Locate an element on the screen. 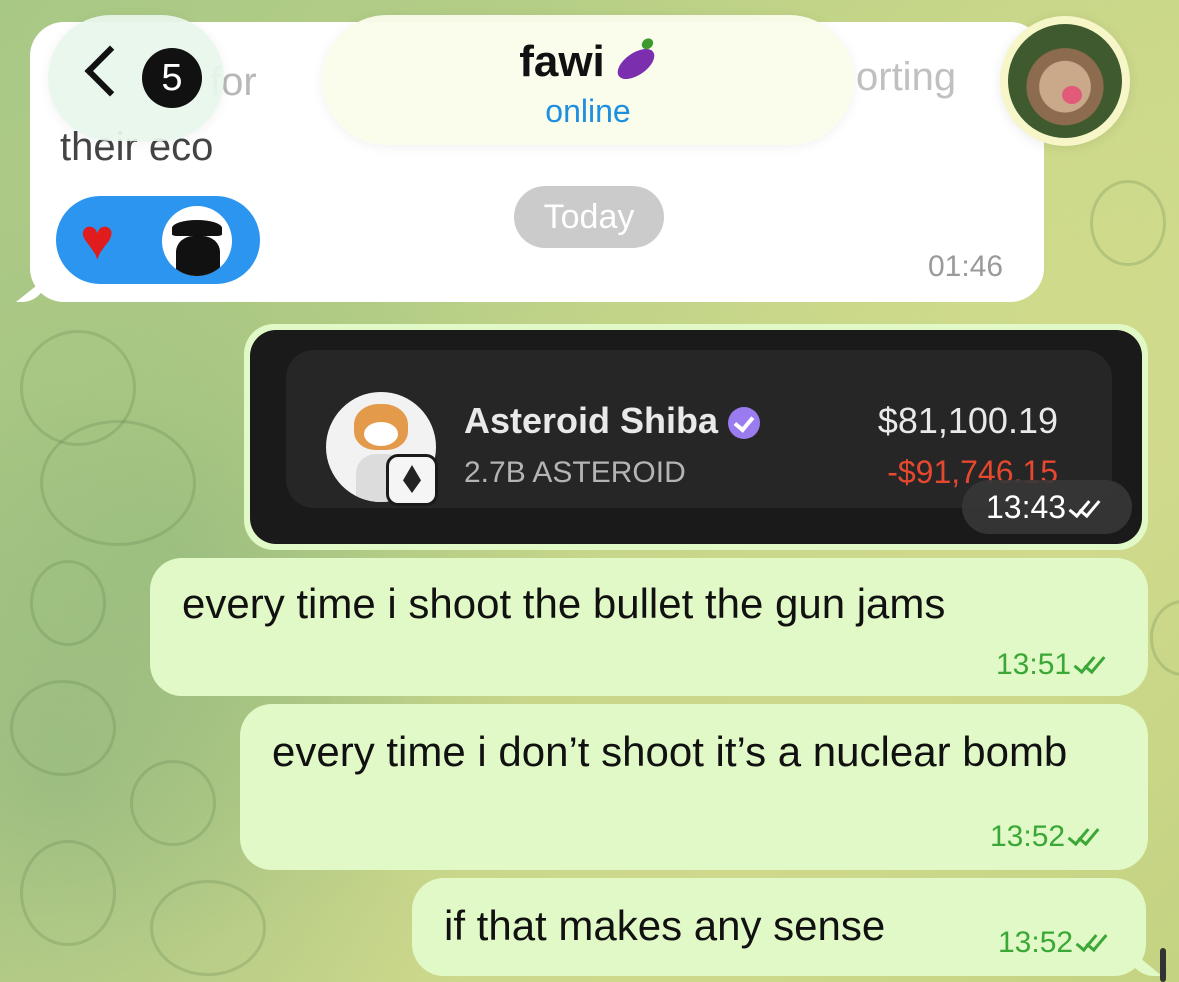  back-button: 5 is located at coordinates (136, 78).